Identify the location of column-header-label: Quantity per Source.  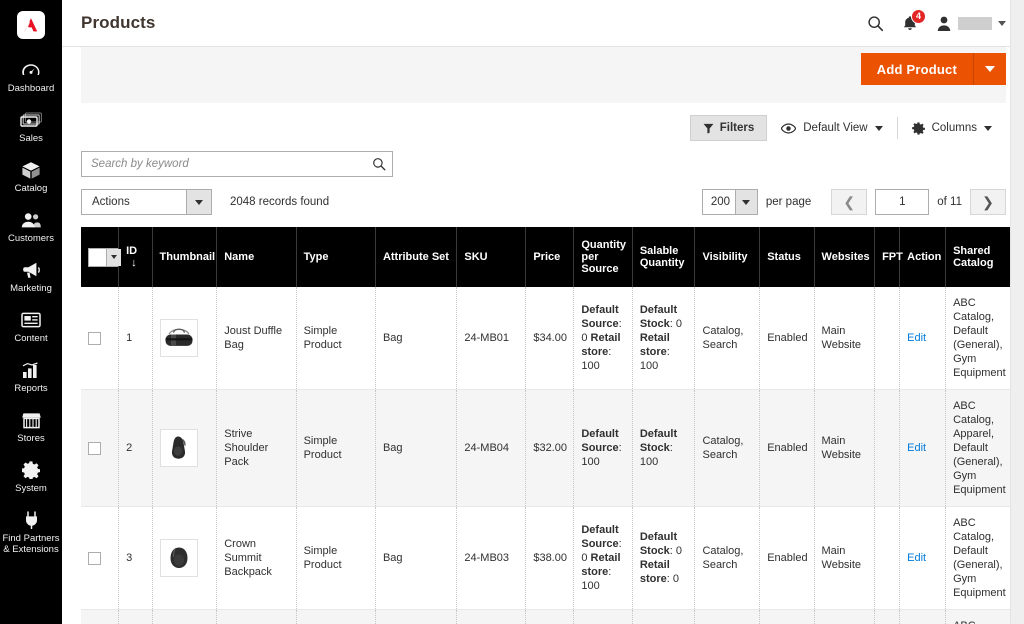
(603, 257).